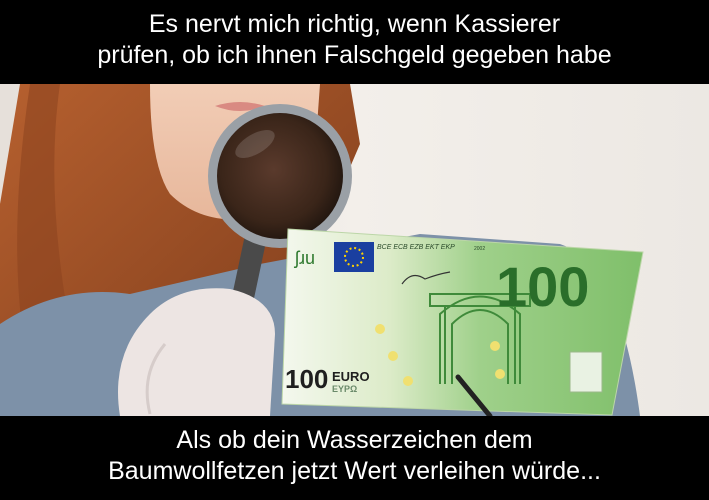 The image size is (709, 500). Describe the element at coordinates (344, 389) in the screenshot. I see `currency-label-greek: EYPΩ` at that location.